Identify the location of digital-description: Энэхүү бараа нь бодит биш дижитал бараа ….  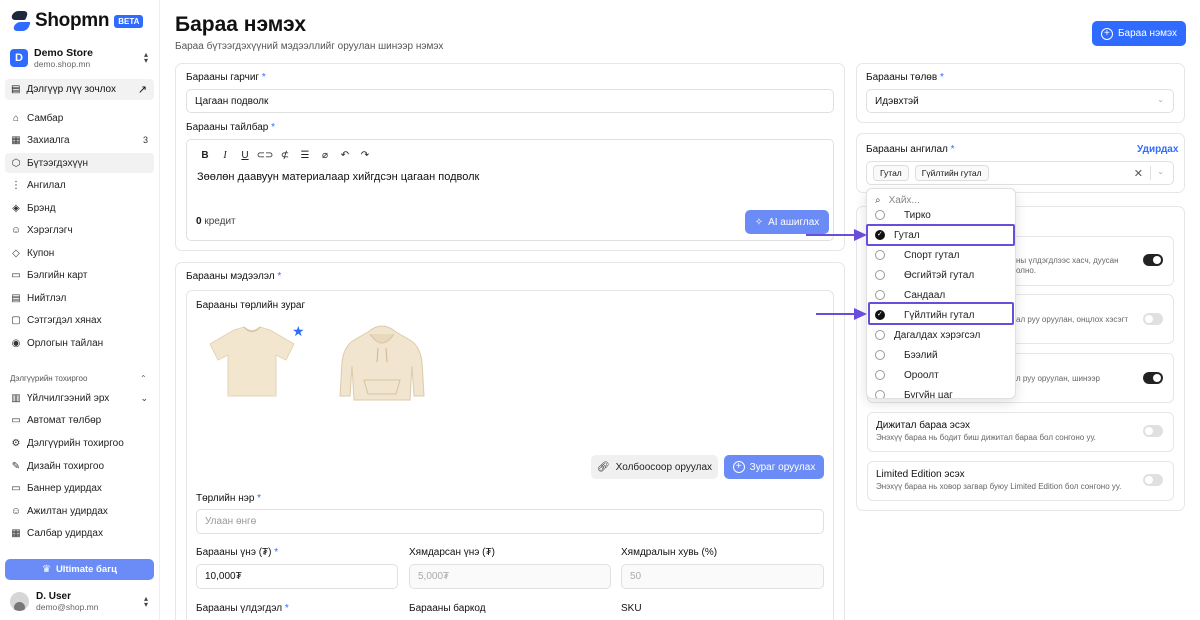
(986, 437).